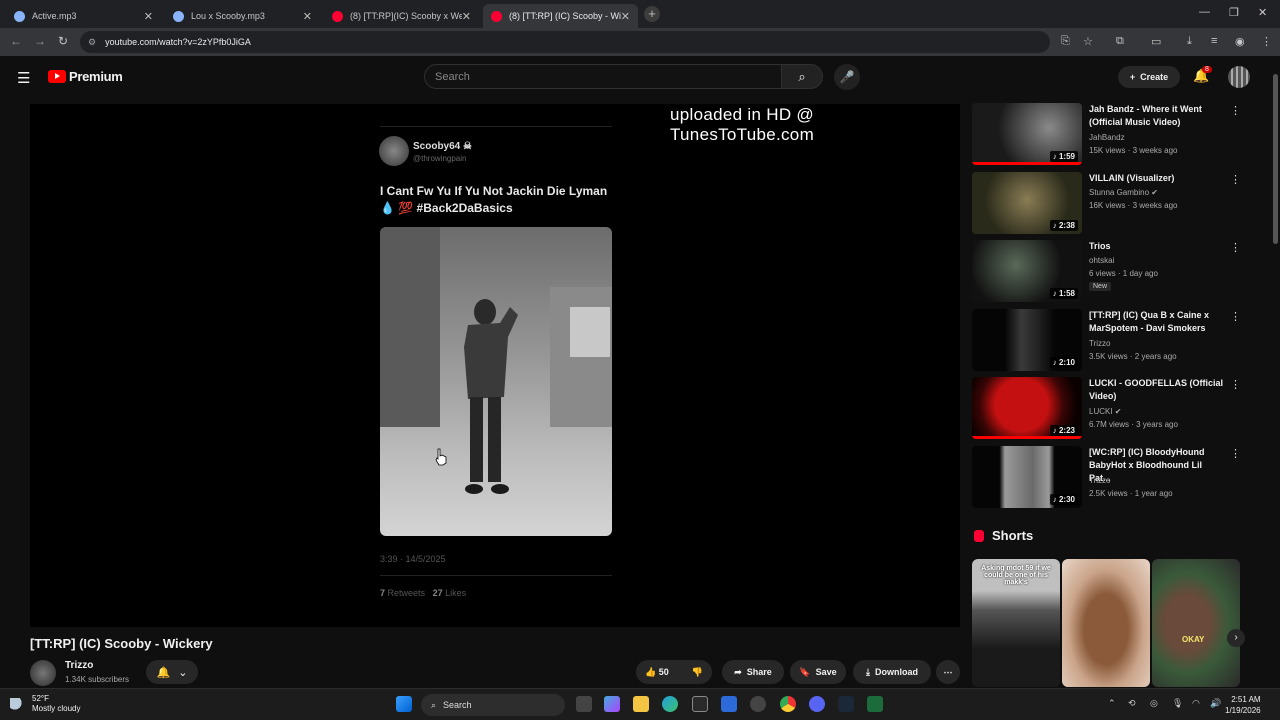  I want to click on microphone-icon: 🎙, so click(1177, 703).